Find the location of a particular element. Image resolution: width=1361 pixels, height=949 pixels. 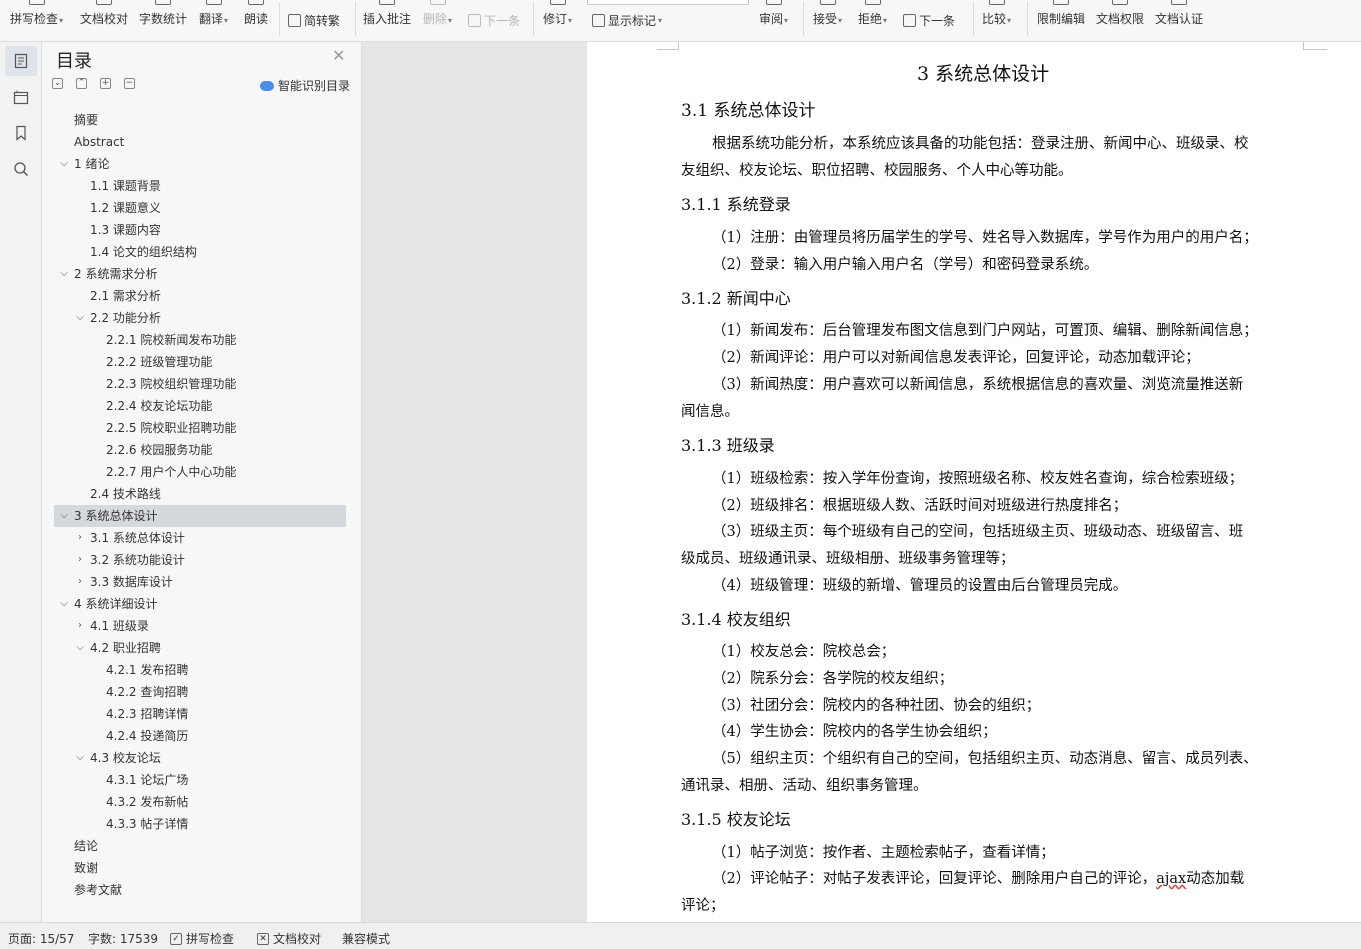

toc-item: 4.2.2 查询招聘 is located at coordinates (200, 692).